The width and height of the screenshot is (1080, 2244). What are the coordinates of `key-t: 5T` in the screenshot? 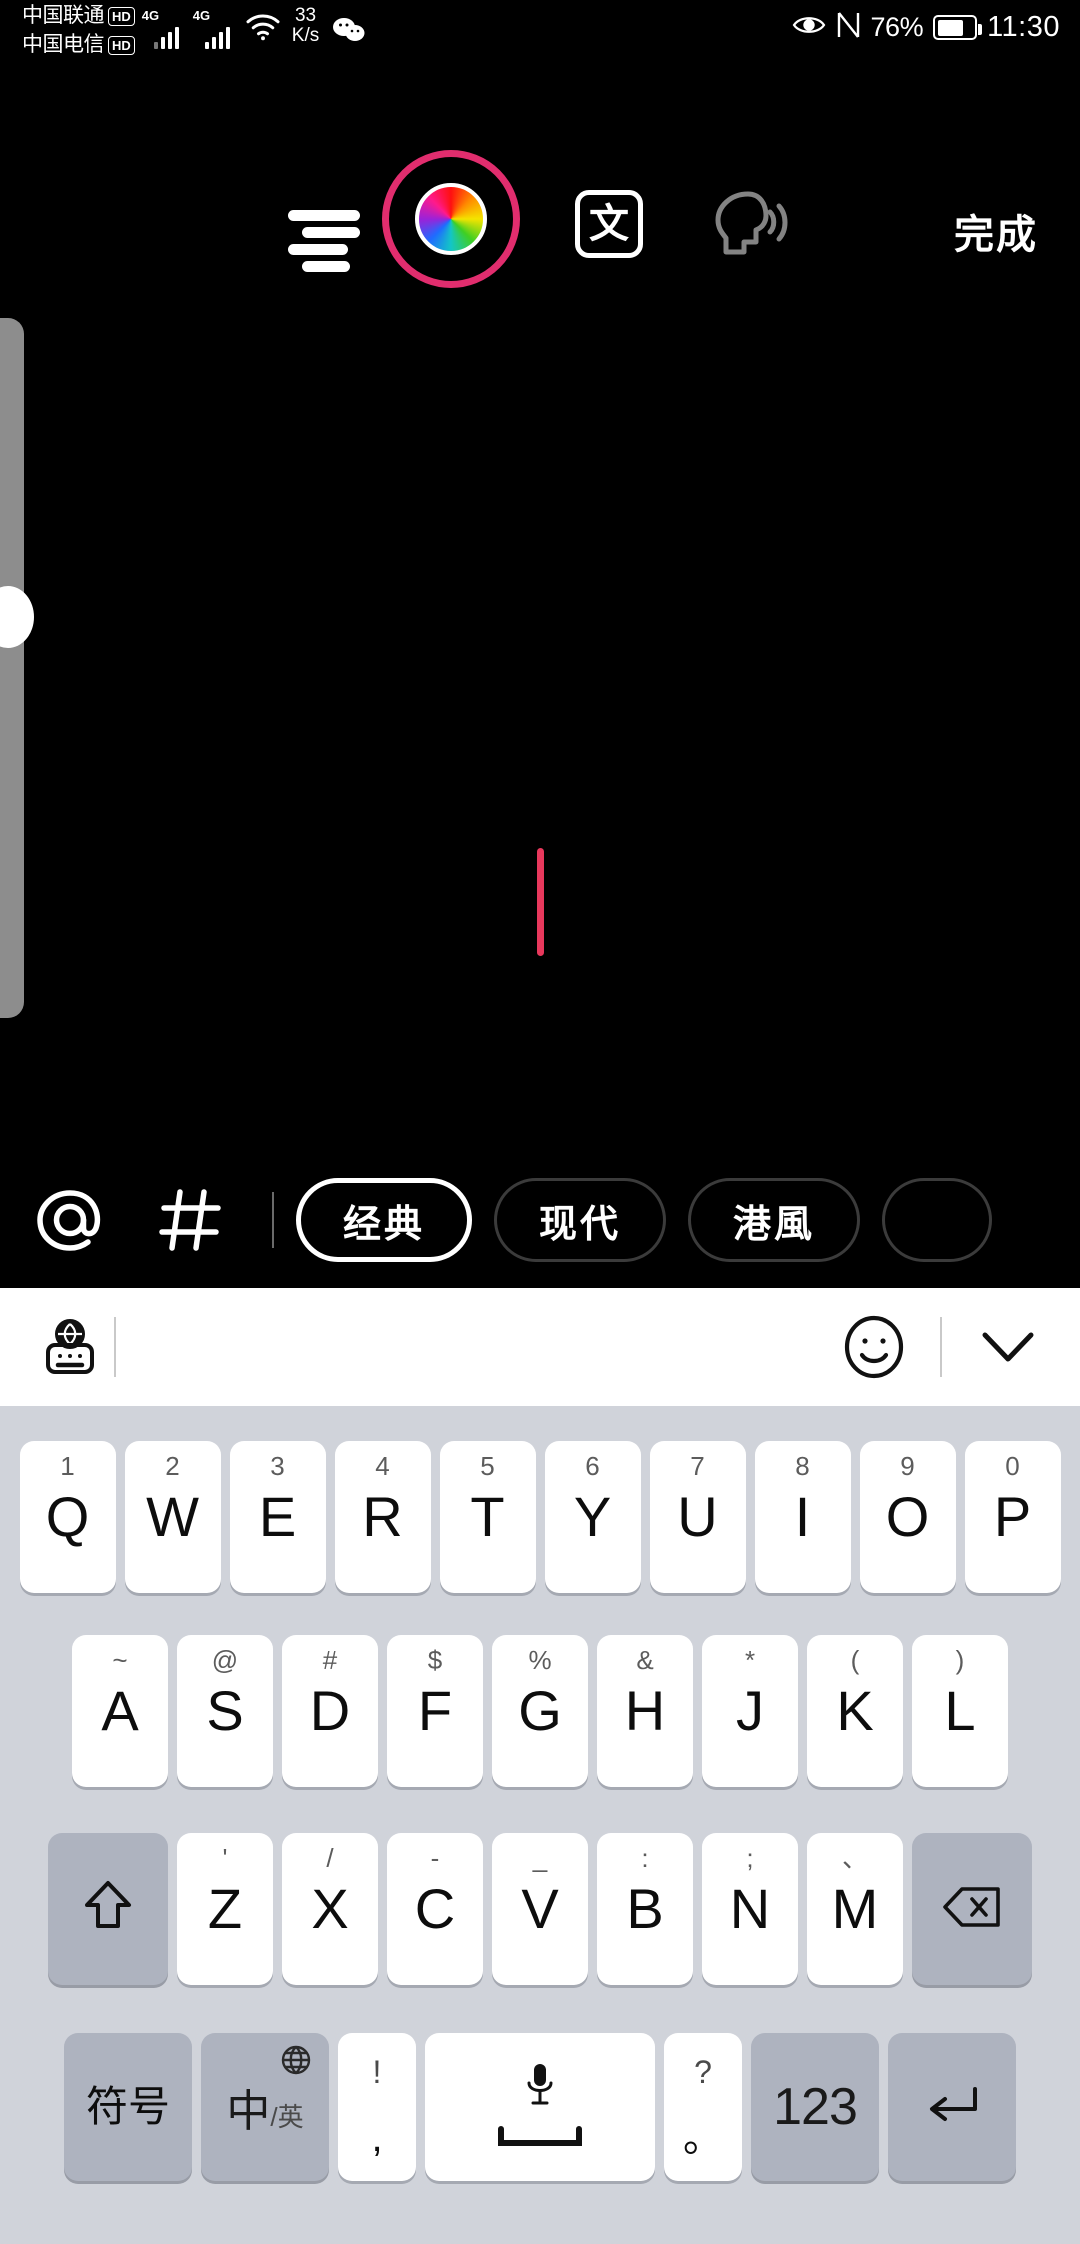 It's located at (487, 1517).